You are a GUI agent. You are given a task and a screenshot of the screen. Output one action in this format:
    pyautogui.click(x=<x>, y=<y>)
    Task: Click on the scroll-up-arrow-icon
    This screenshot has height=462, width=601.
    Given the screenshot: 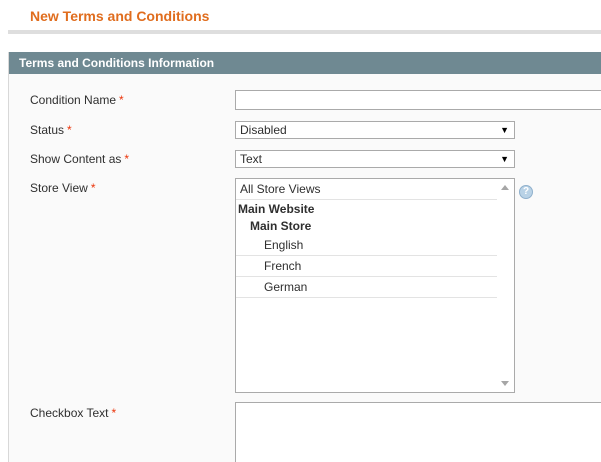 What is the action you would take?
    pyautogui.click(x=505, y=187)
    